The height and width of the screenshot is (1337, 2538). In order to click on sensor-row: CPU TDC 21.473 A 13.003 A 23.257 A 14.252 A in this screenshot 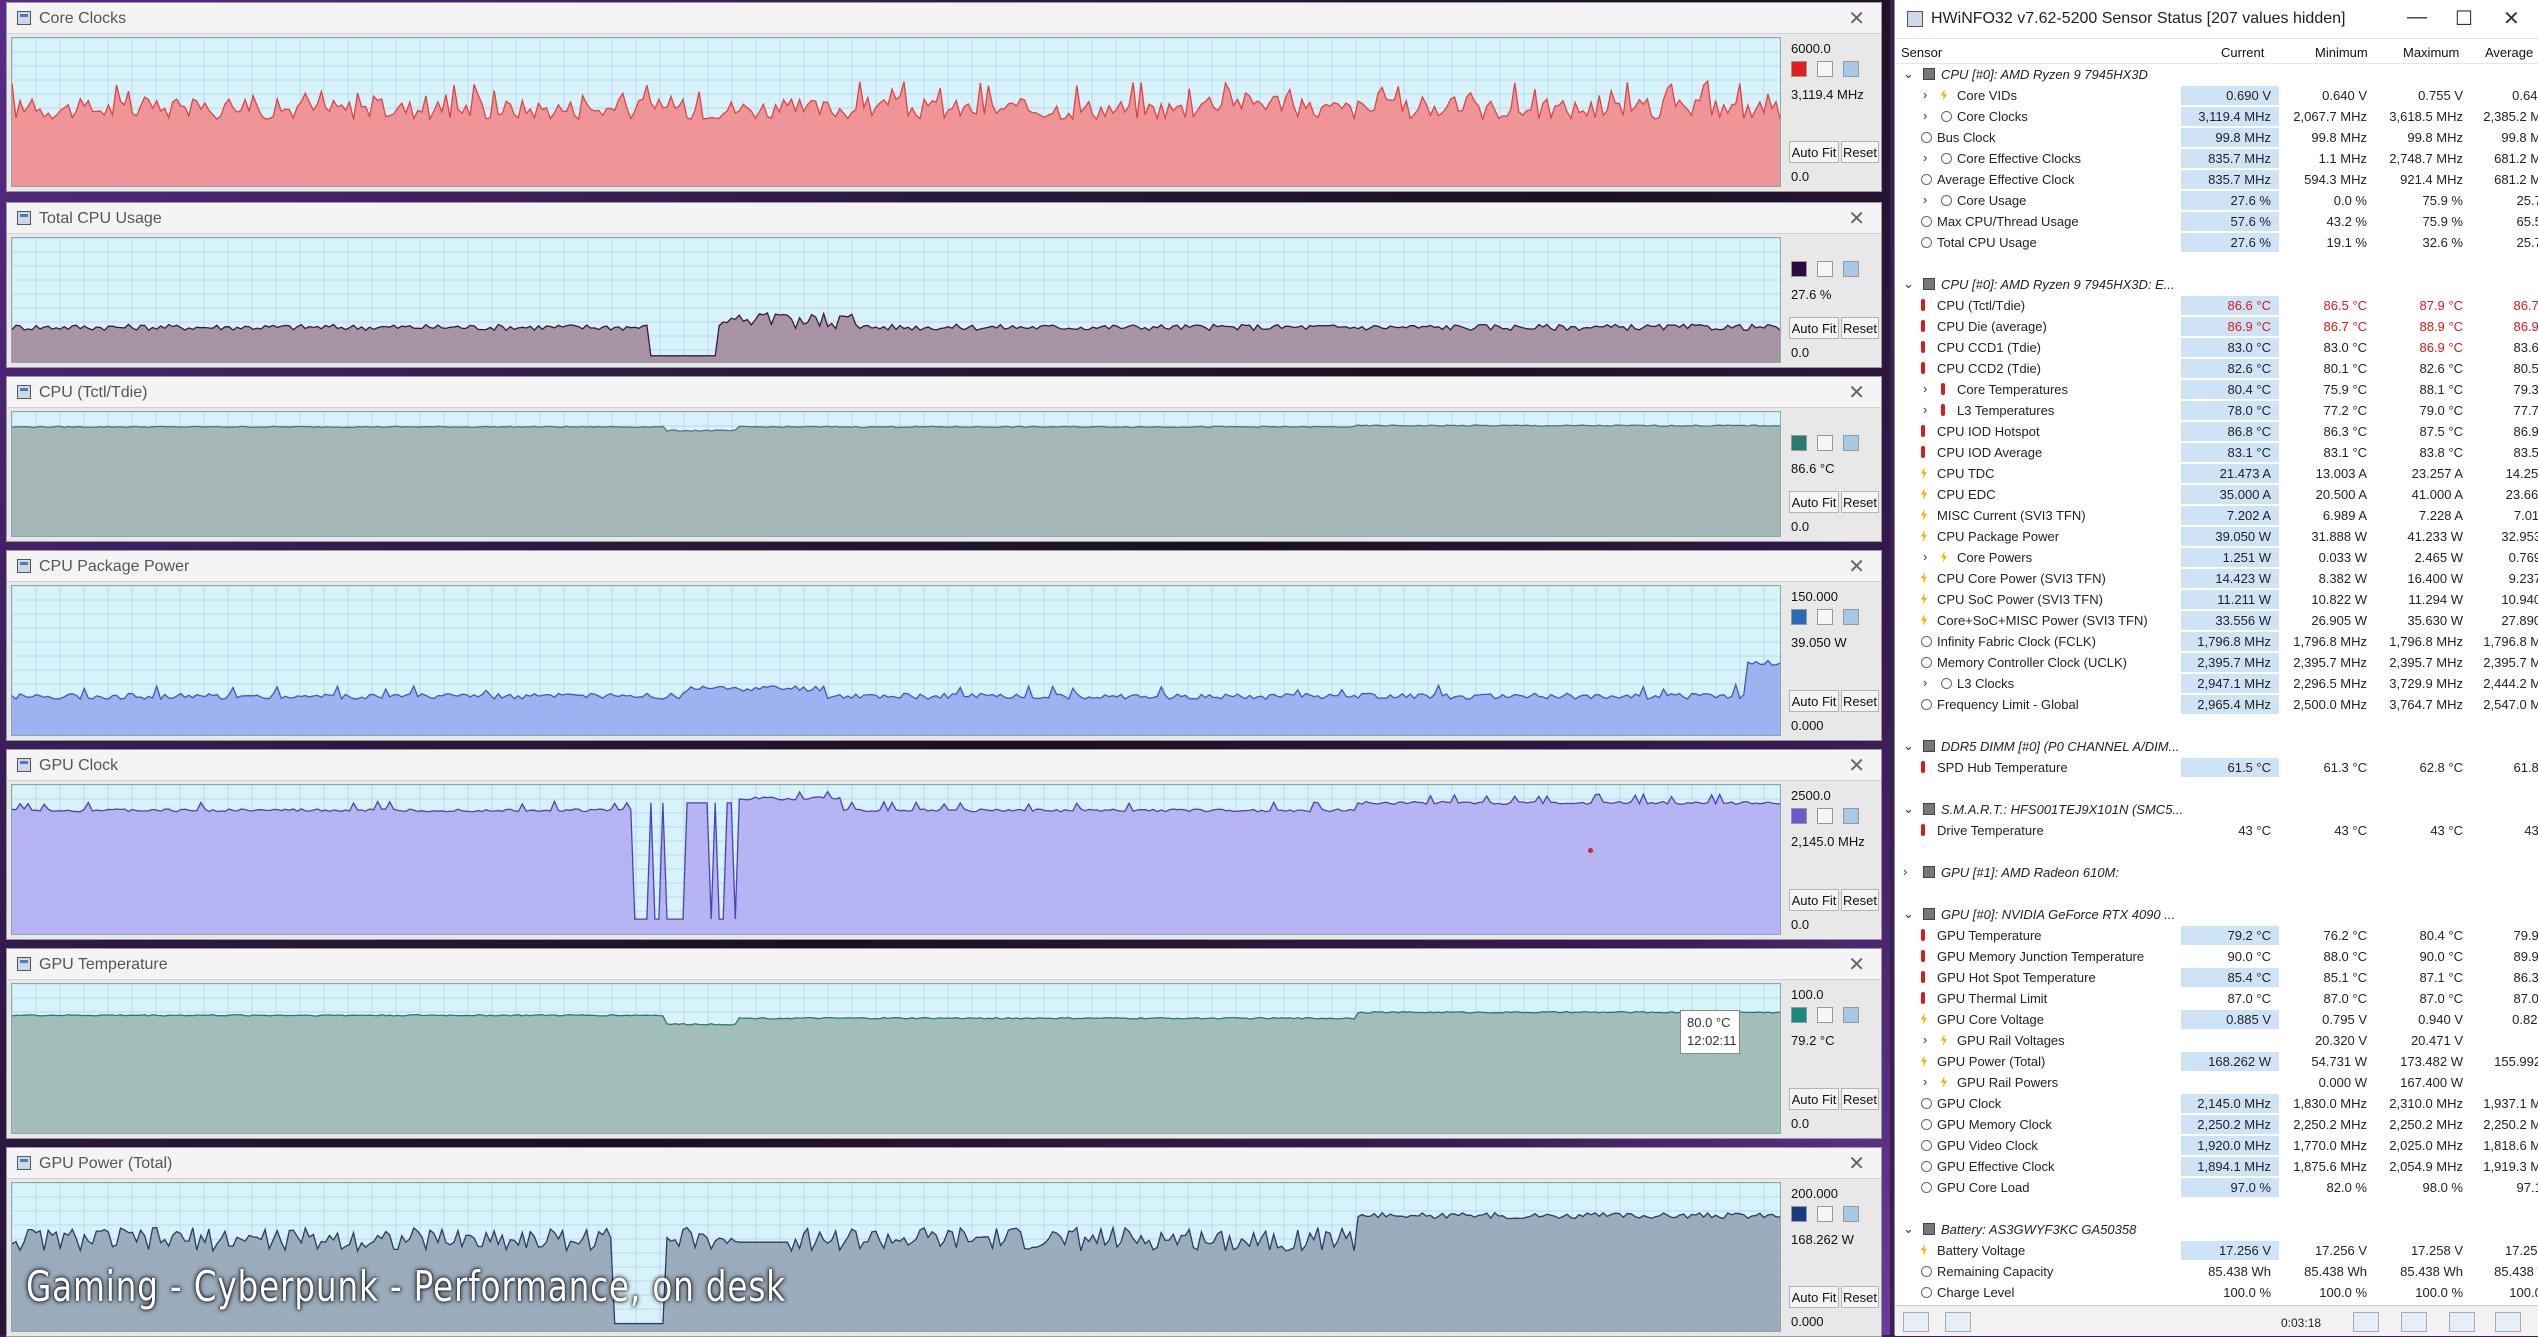, I will do `click(2216, 473)`.